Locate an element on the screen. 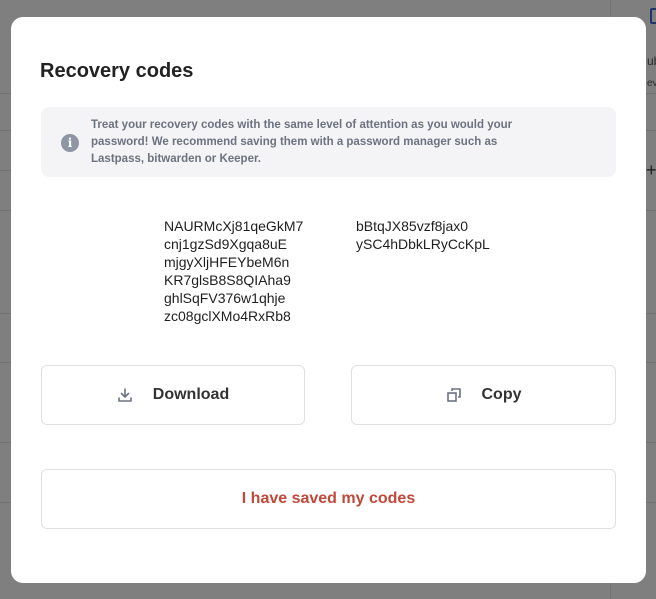  recovery-code: bBtqJX85vzf8jax0 is located at coordinates (412, 226).